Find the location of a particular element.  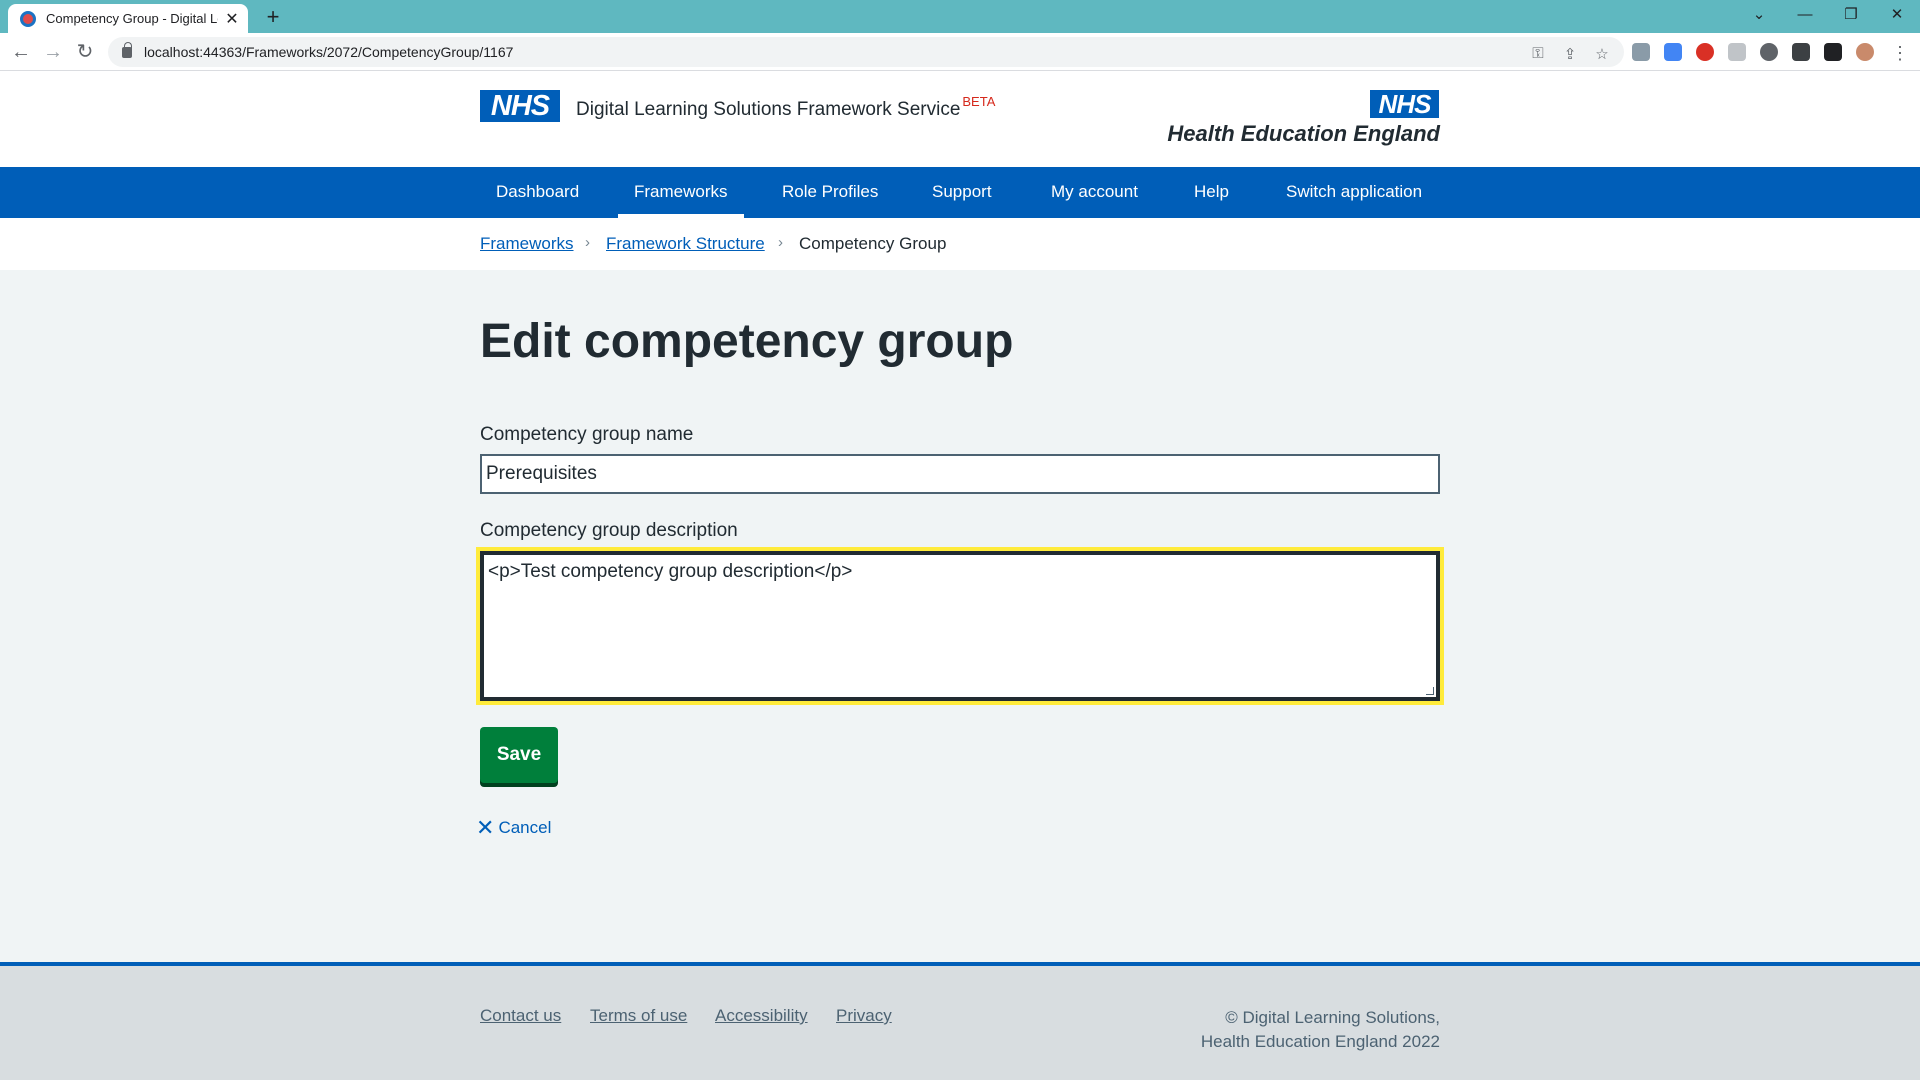

browser-tab: Competency Group - Digital Lear ✕ is located at coordinates (128, 18).